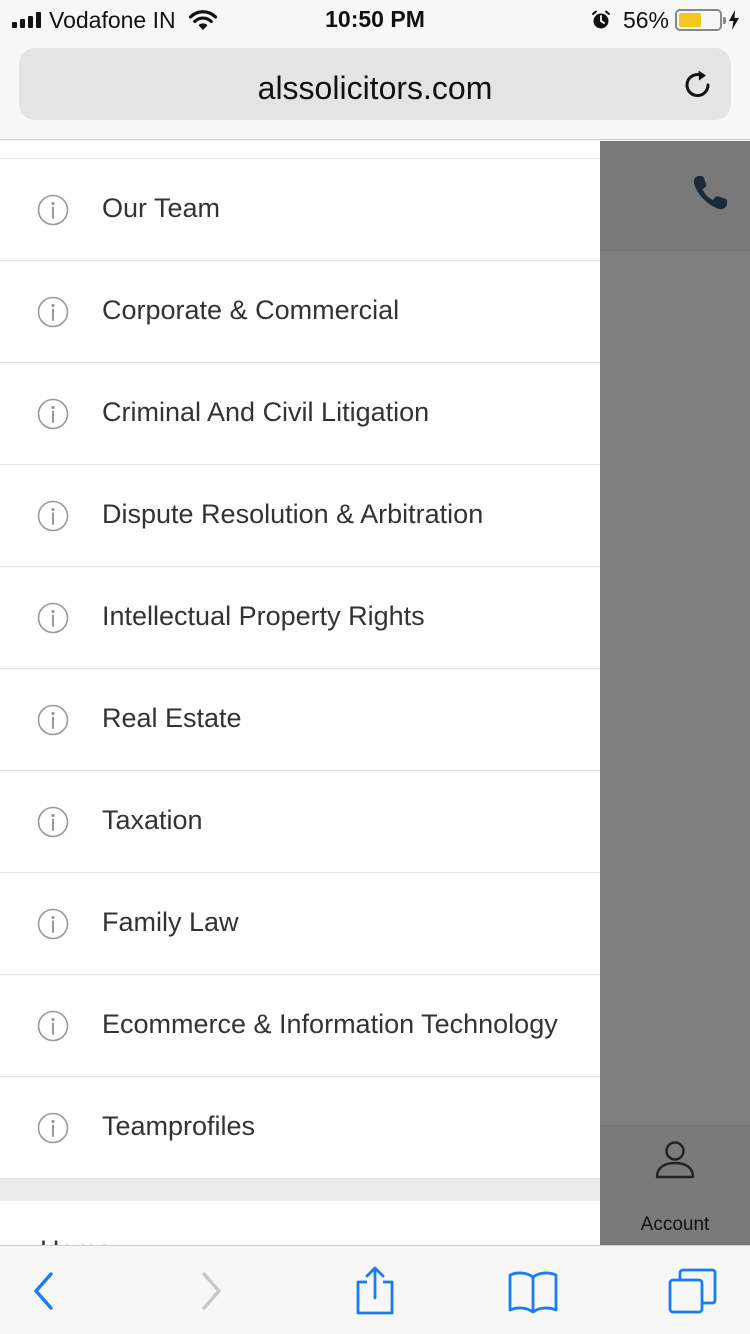 Image resolution: width=750 pixels, height=1334 pixels. I want to click on menu-item-label: Taxation, so click(152, 820).